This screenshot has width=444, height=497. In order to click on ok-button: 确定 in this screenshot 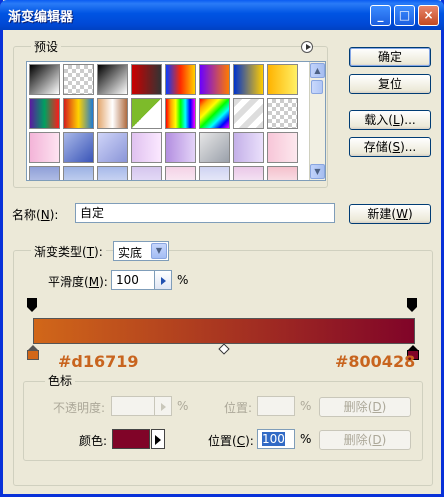, I will do `click(390, 57)`.